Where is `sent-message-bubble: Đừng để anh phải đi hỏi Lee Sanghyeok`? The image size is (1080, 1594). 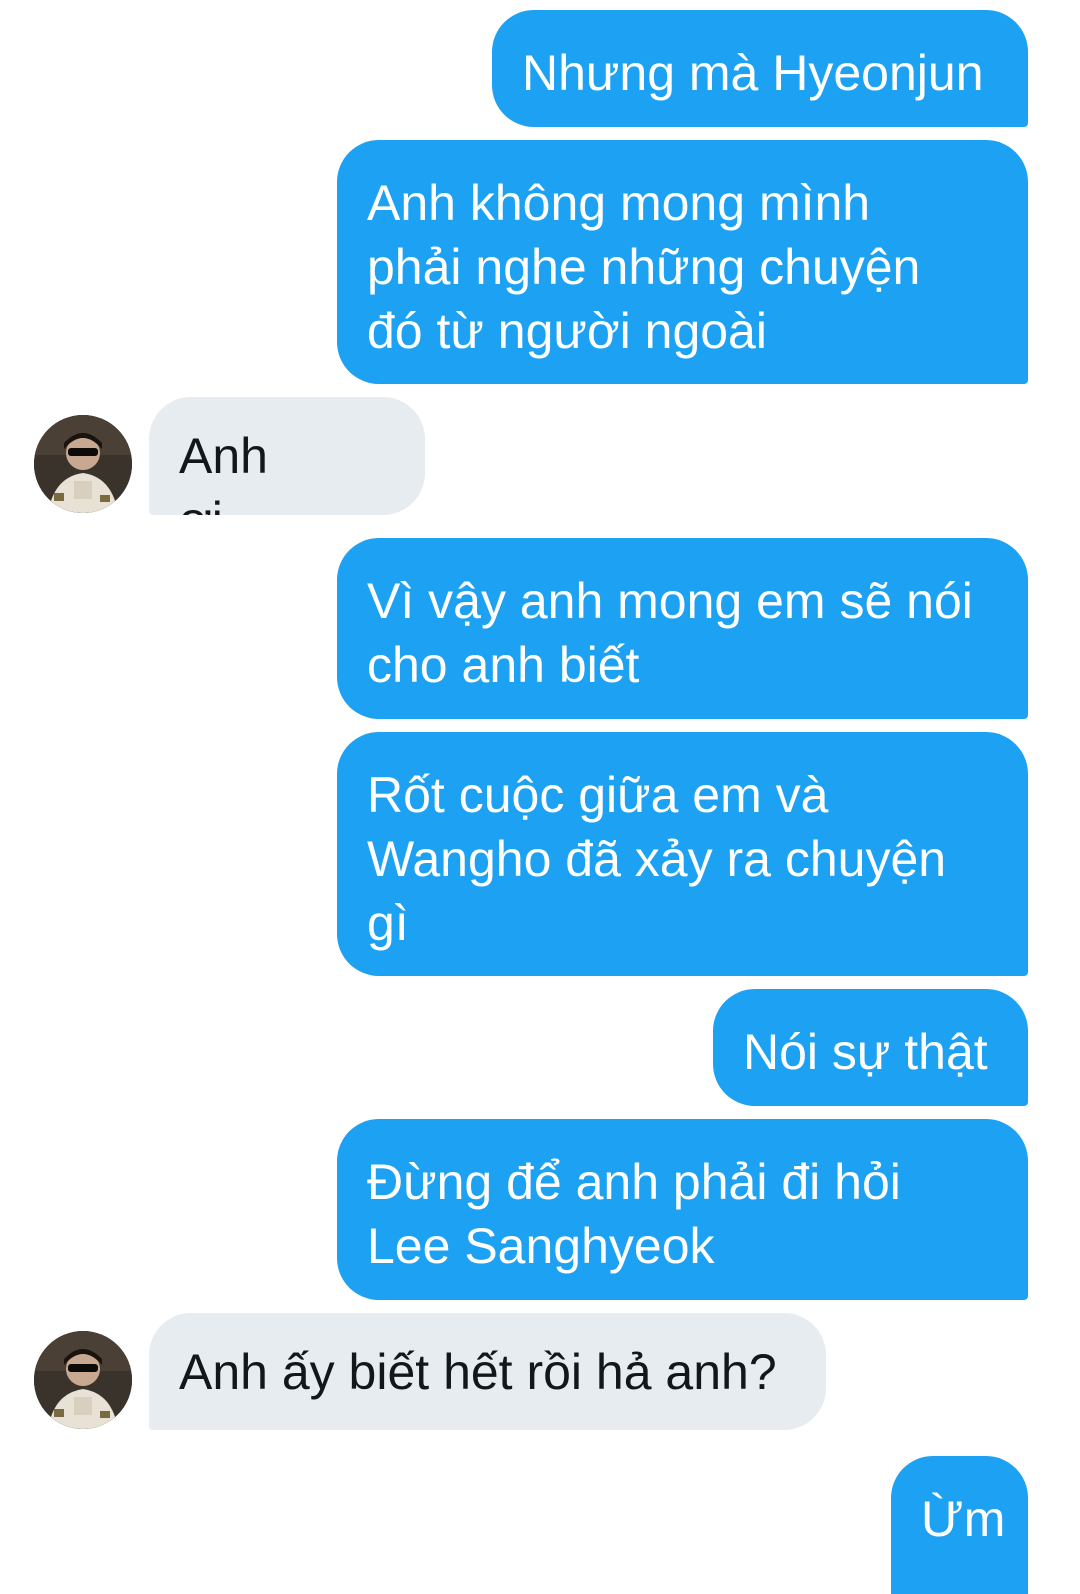
sent-message-bubble: Đừng để anh phải đi hỏi Lee Sanghyeok is located at coordinates (682, 1209).